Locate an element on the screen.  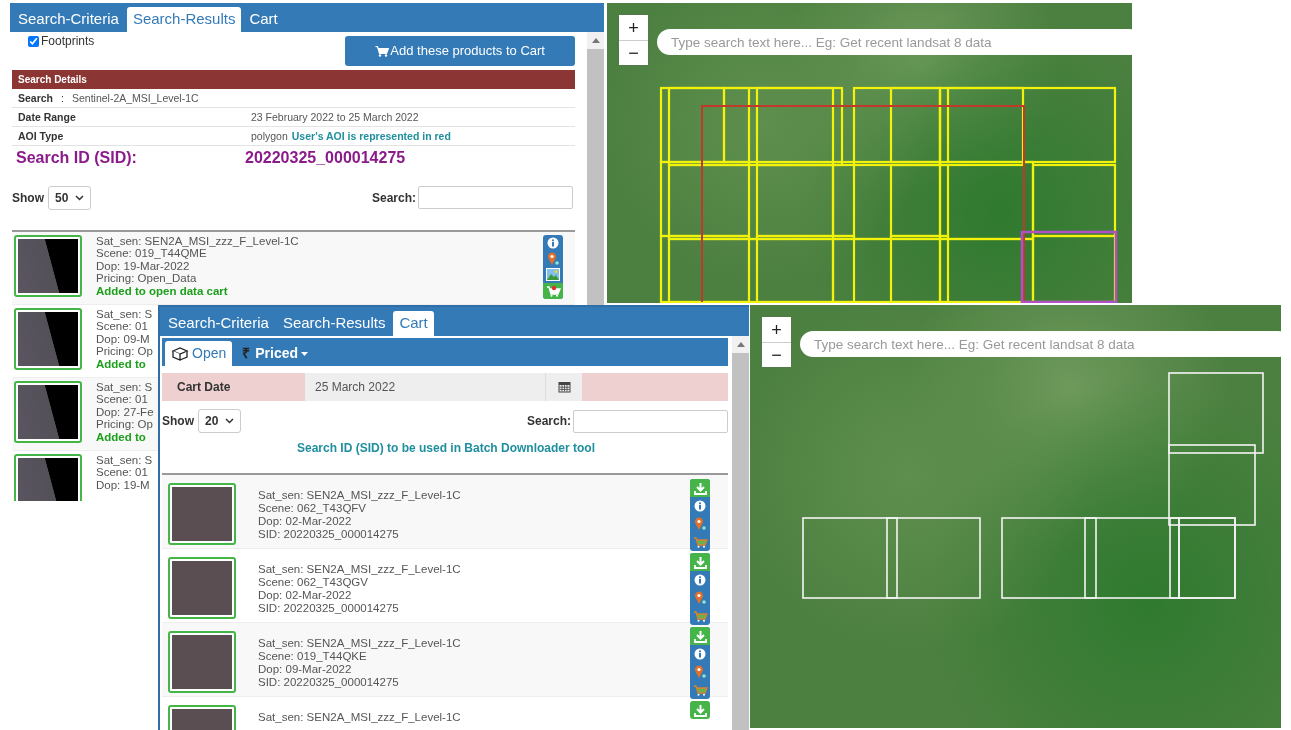
cart-status-button is located at coordinates (553, 290).